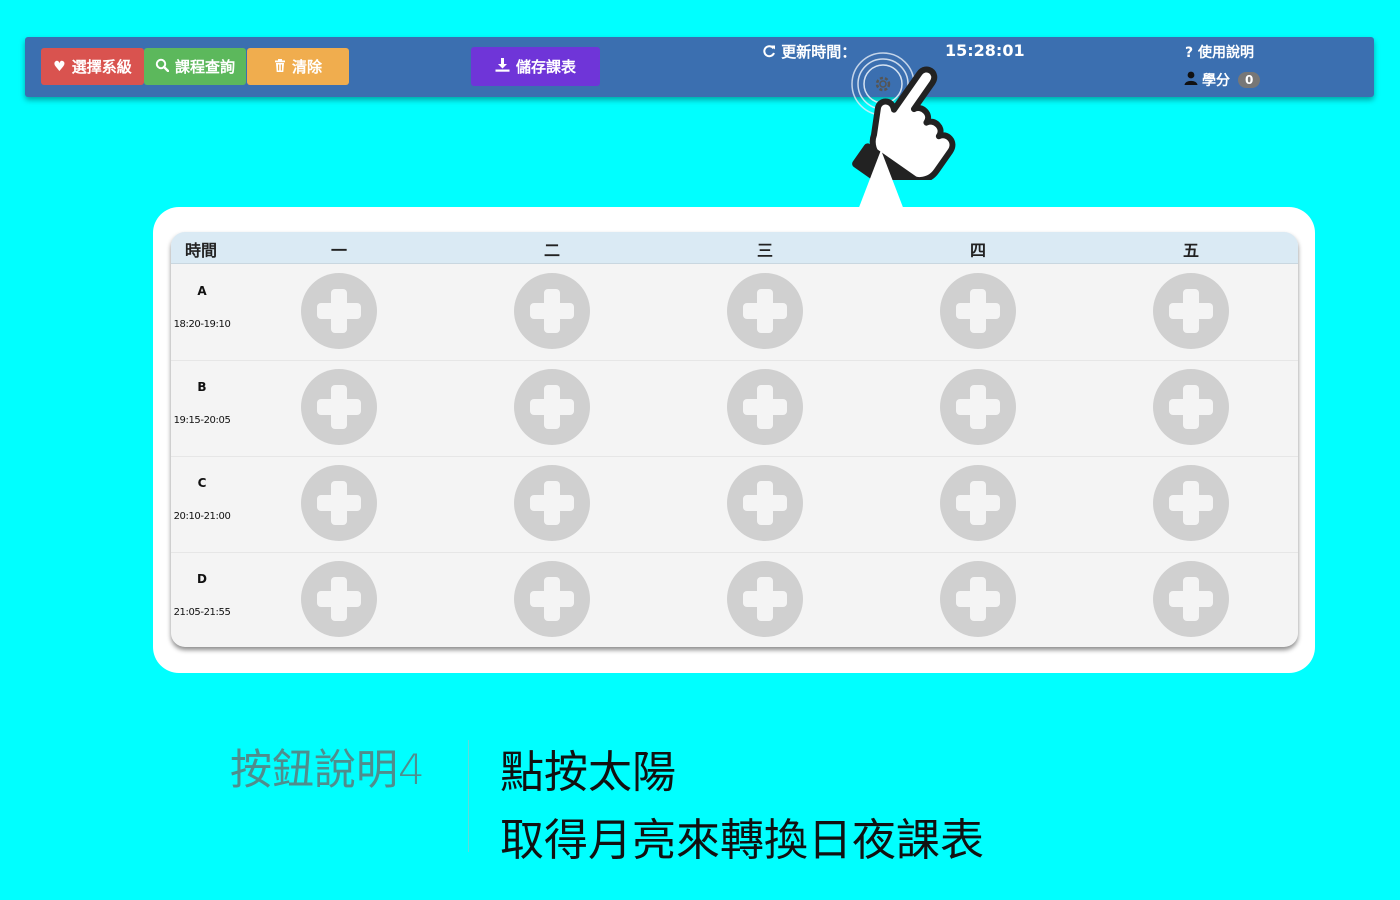 Image resolution: width=1400 pixels, height=900 pixels. What do you see at coordinates (985, 50) in the screenshot?
I see `update-time-value: 15:28:01` at bounding box center [985, 50].